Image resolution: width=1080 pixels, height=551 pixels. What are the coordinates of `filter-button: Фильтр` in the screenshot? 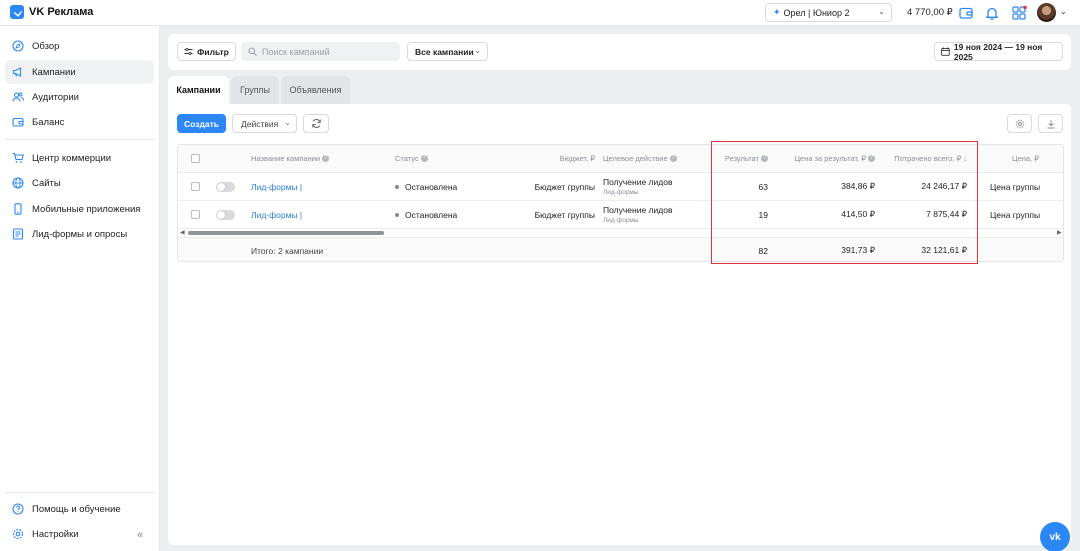 It's located at (206, 51).